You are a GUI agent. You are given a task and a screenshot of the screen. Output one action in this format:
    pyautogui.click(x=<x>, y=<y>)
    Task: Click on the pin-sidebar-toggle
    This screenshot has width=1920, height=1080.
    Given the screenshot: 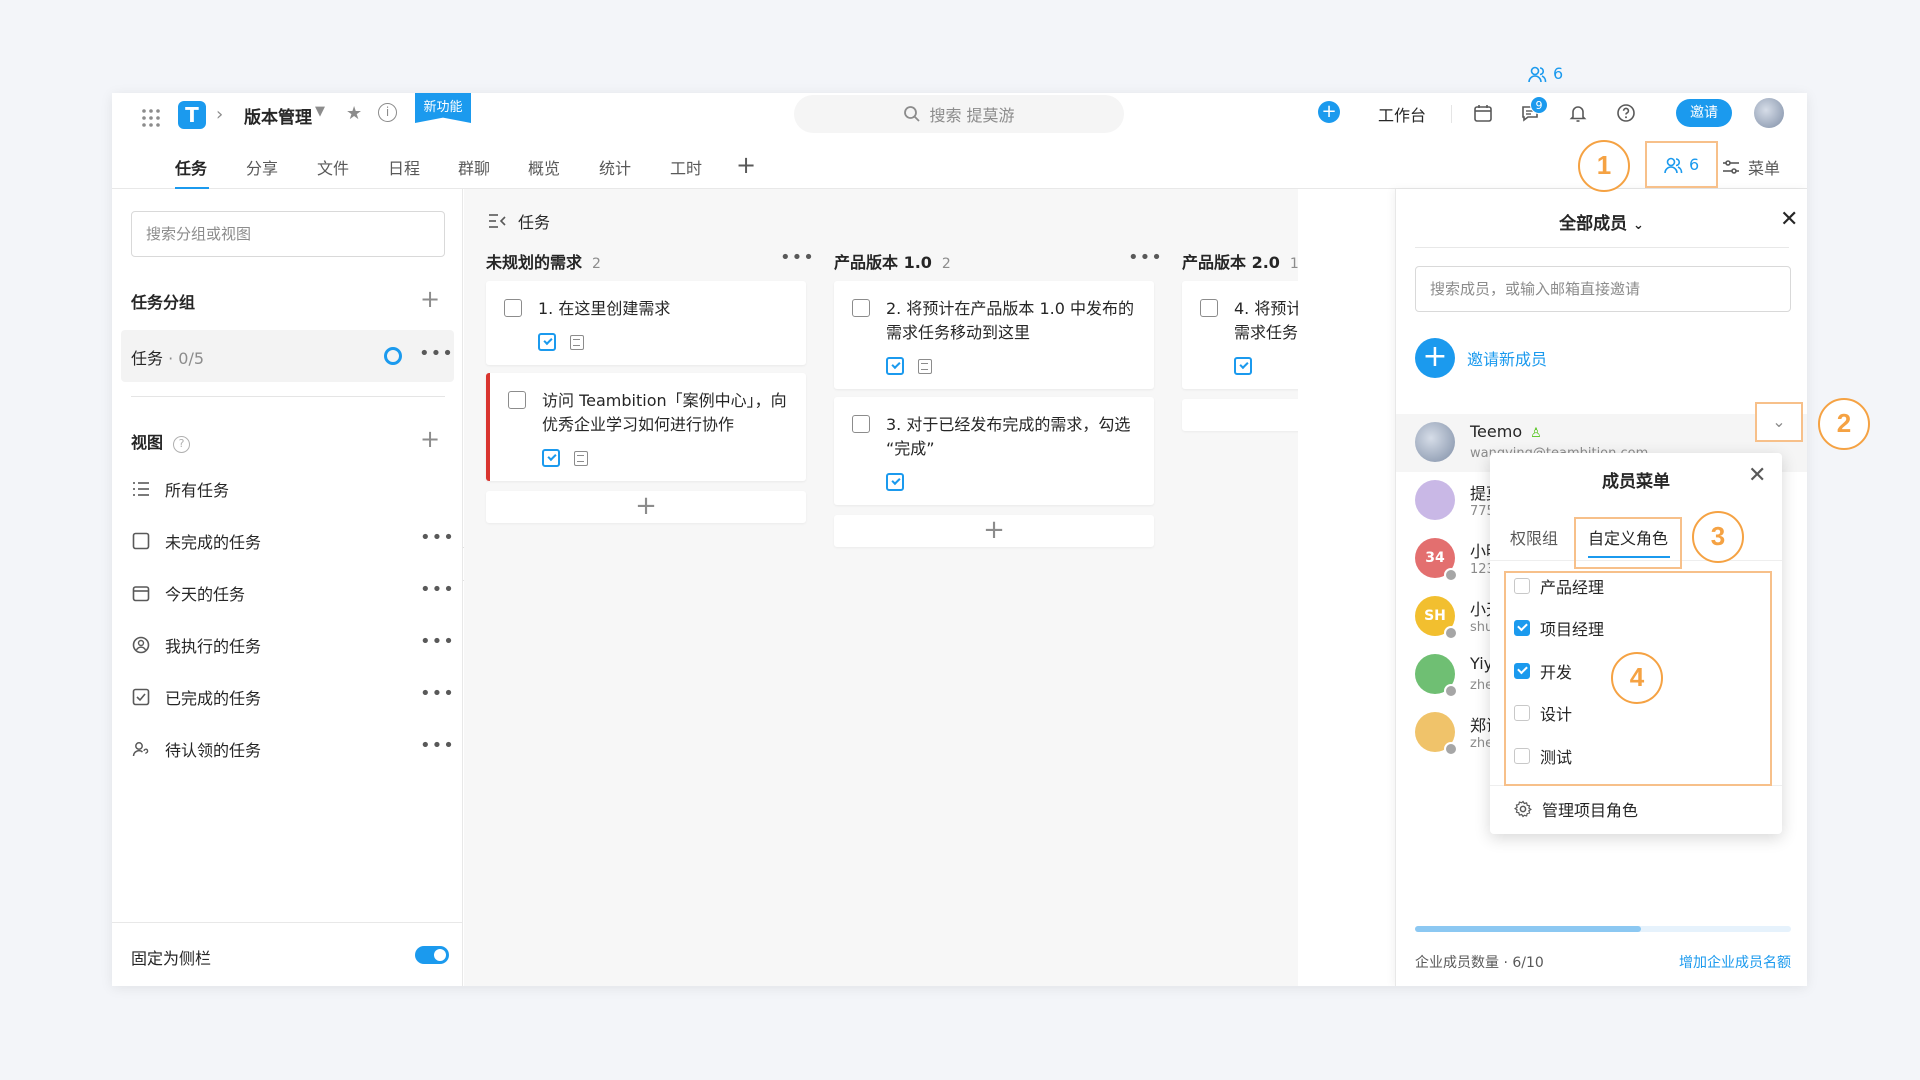 What is the action you would take?
    pyautogui.click(x=432, y=955)
    